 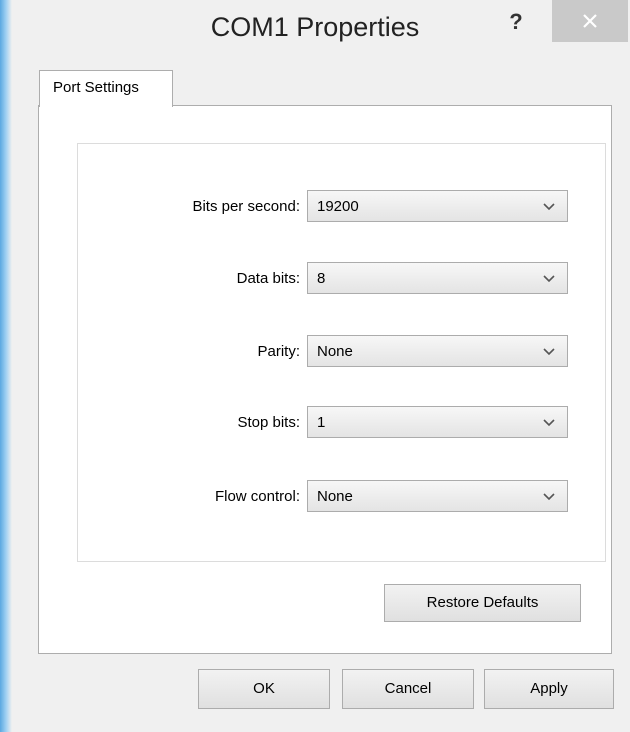 What do you see at coordinates (437, 278) in the screenshot?
I see `data-bits-select: 8` at bounding box center [437, 278].